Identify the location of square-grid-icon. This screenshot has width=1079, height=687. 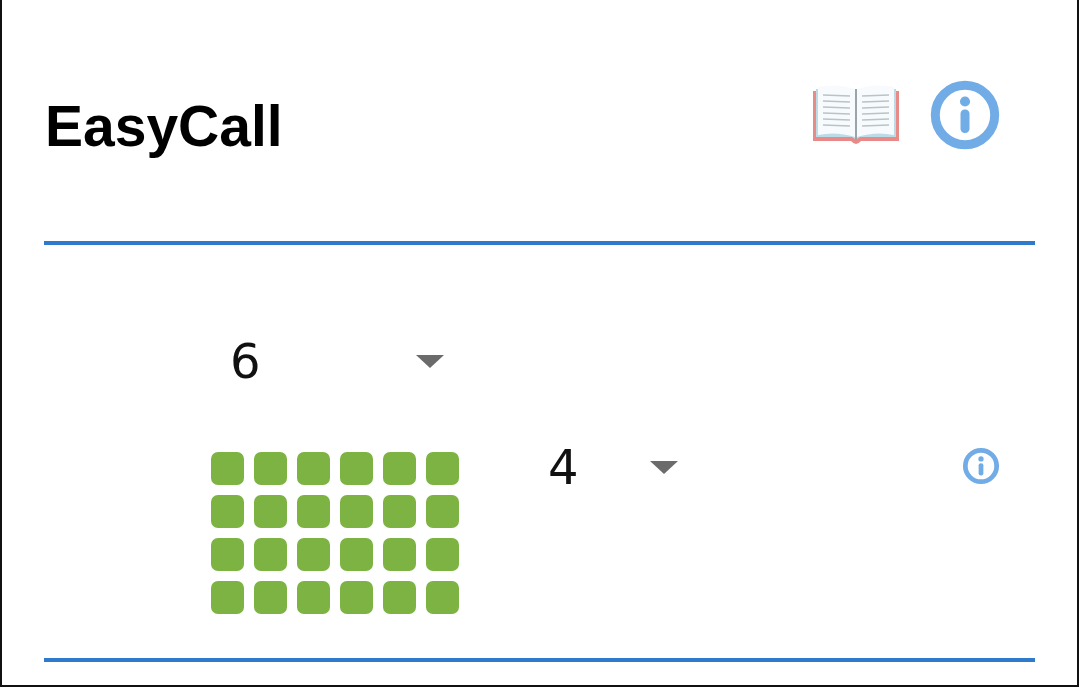
(335, 533).